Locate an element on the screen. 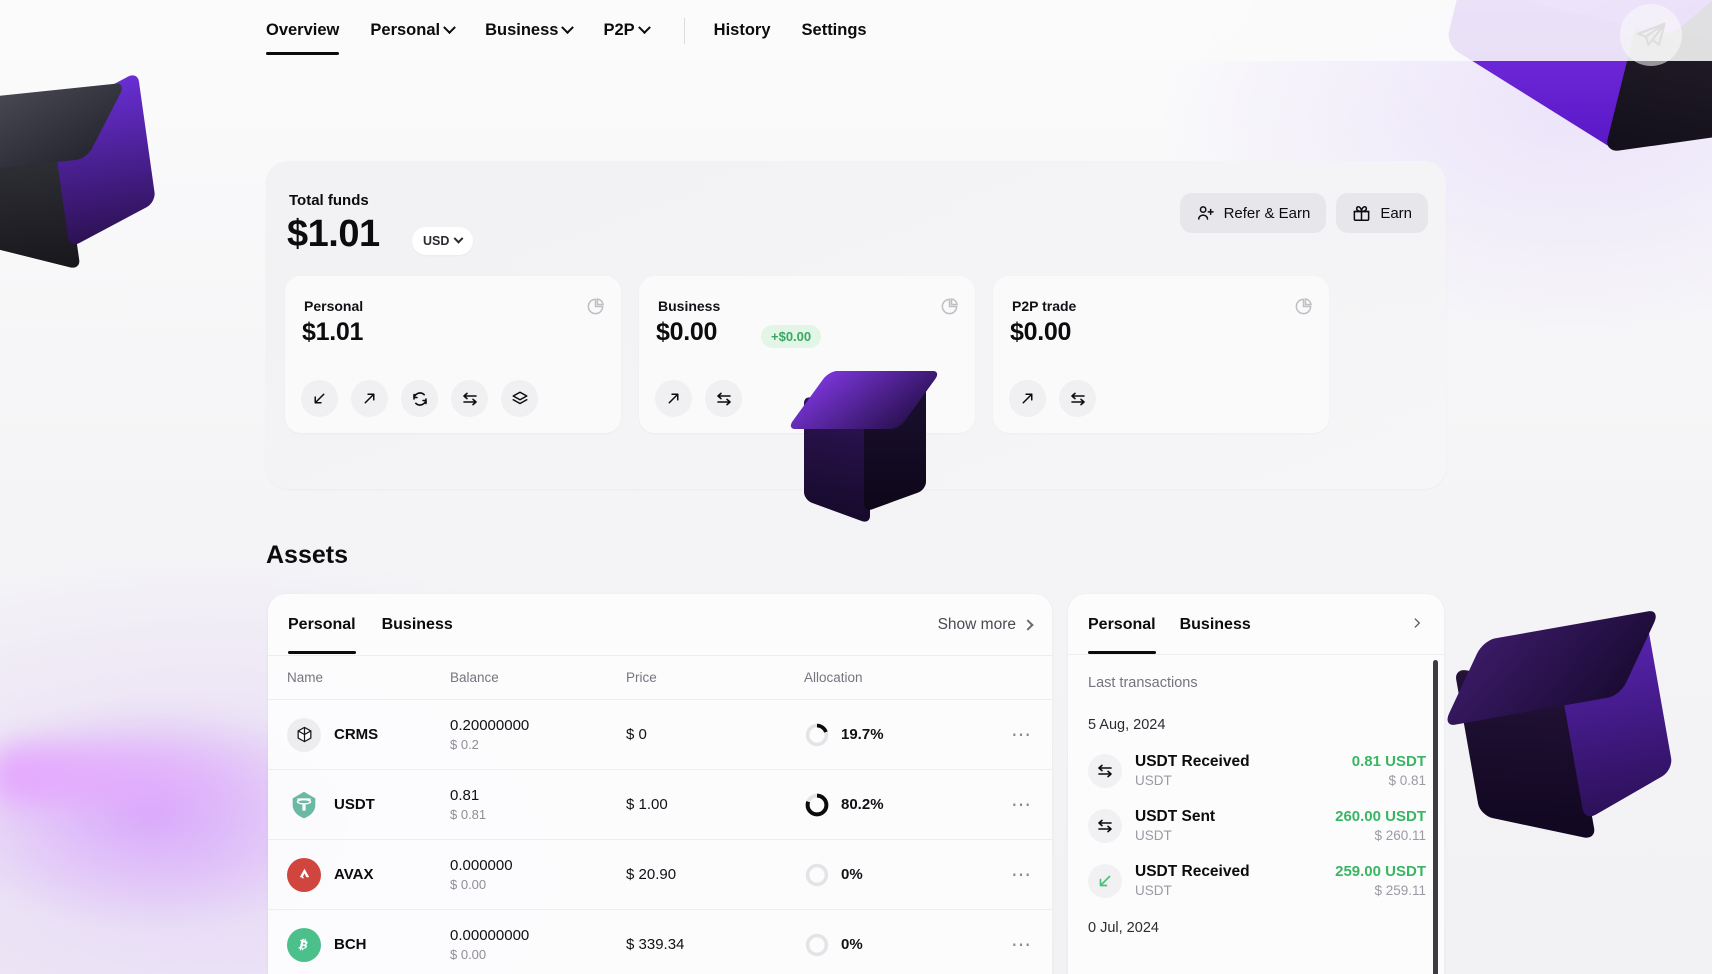 The height and width of the screenshot is (974, 1712). total-funds-amount: $1.01 is located at coordinates (333, 234).